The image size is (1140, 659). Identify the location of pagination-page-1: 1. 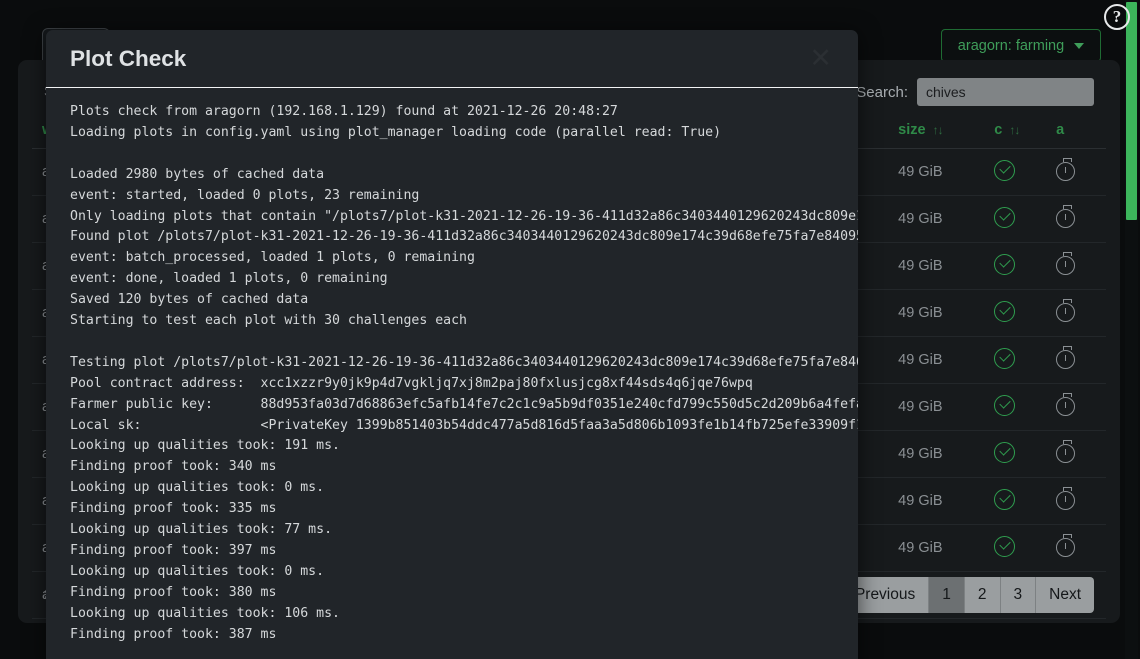
(947, 595).